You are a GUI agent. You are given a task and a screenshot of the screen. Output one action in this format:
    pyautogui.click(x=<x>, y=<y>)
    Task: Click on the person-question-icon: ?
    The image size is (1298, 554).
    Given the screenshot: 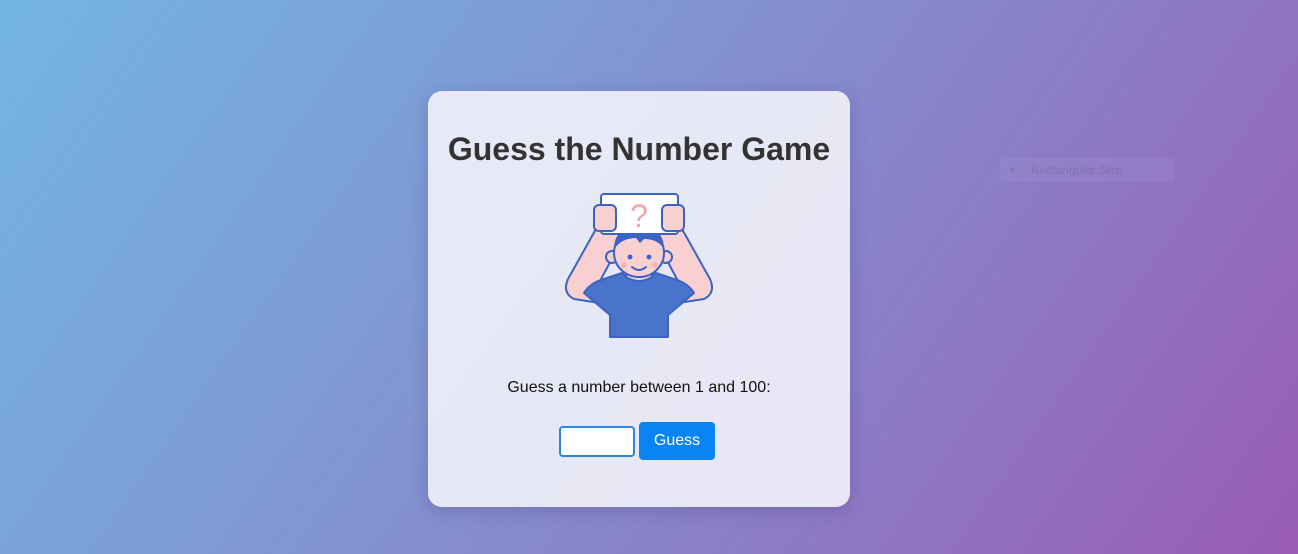 What is the action you would take?
    pyautogui.click(x=640, y=266)
    